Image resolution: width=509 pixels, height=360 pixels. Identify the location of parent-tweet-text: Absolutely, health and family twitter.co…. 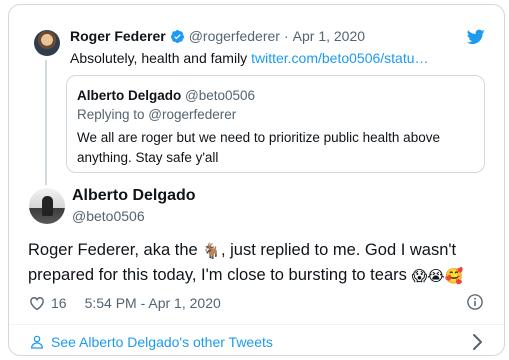
(249, 58).